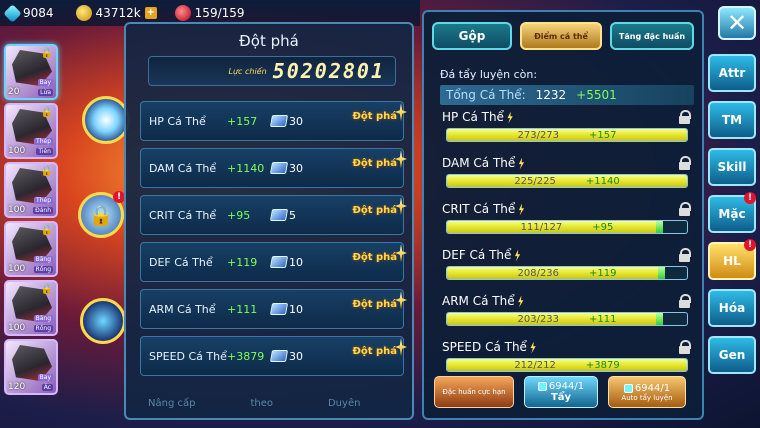 Image resolution: width=760 pixels, height=428 pixels. I want to click on stat-bonus: +111, so click(242, 309).